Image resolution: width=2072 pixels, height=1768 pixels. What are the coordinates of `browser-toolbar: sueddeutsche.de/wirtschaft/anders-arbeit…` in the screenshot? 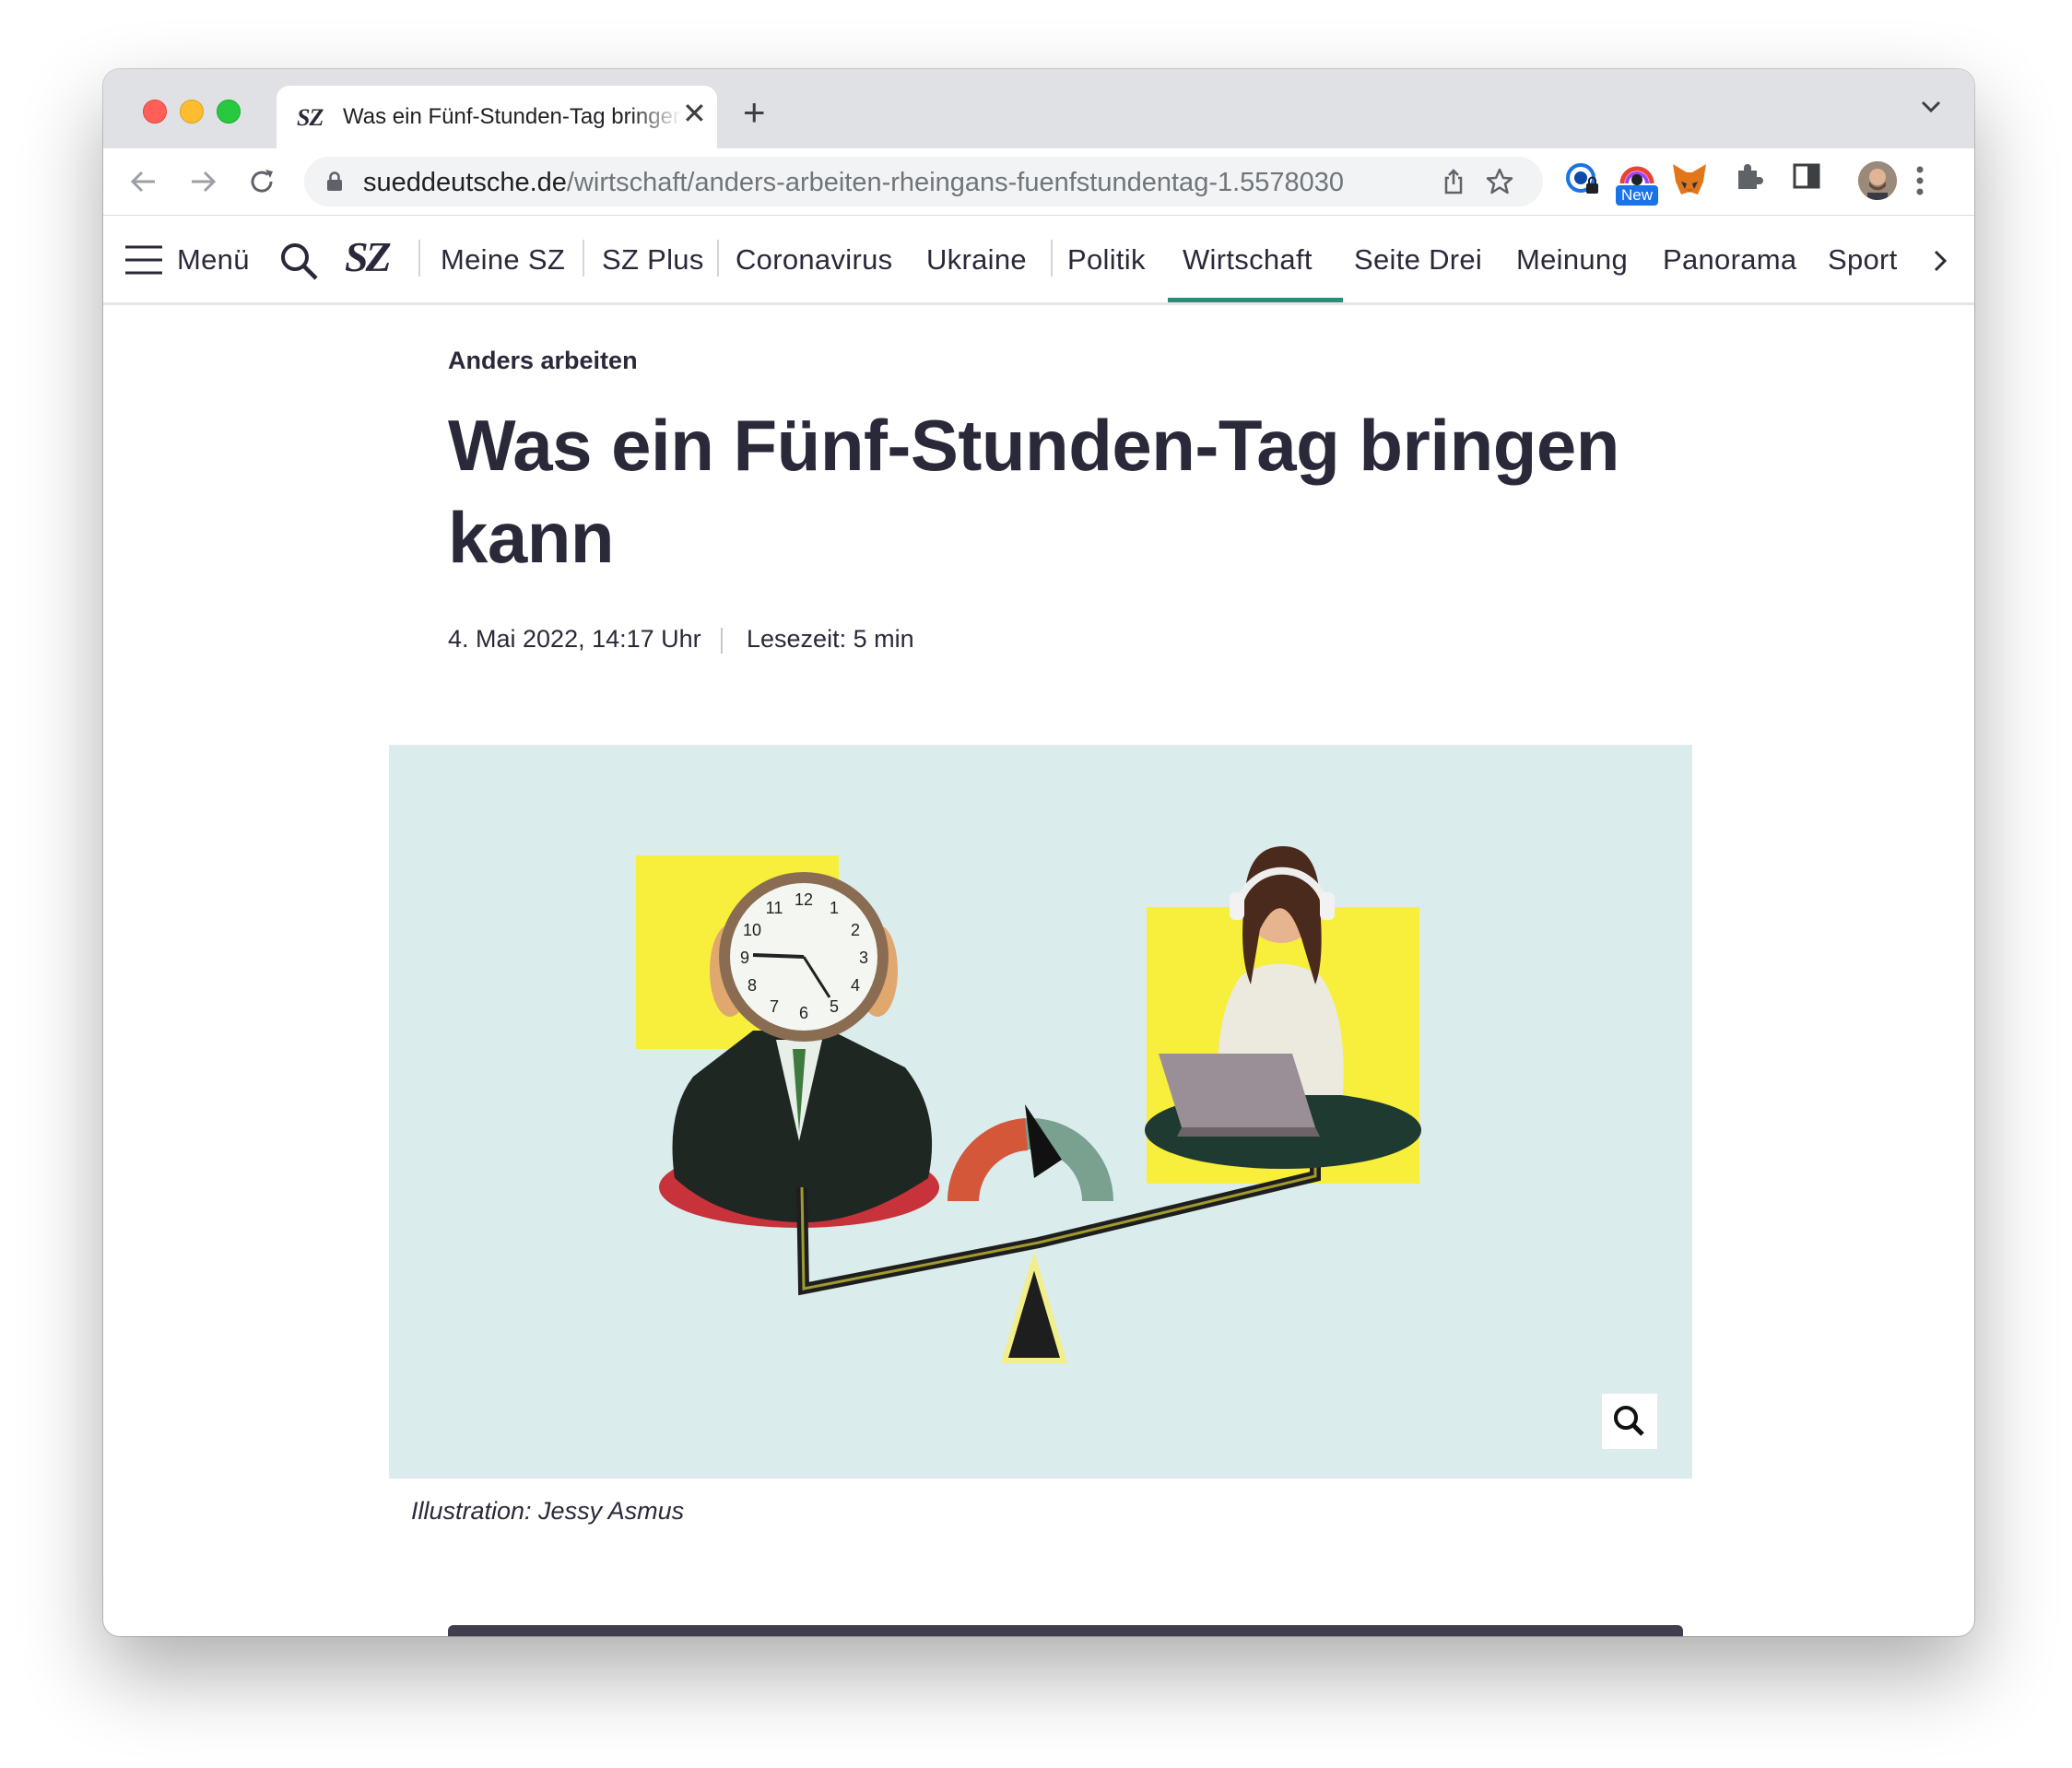 It's located at (1039, 182).